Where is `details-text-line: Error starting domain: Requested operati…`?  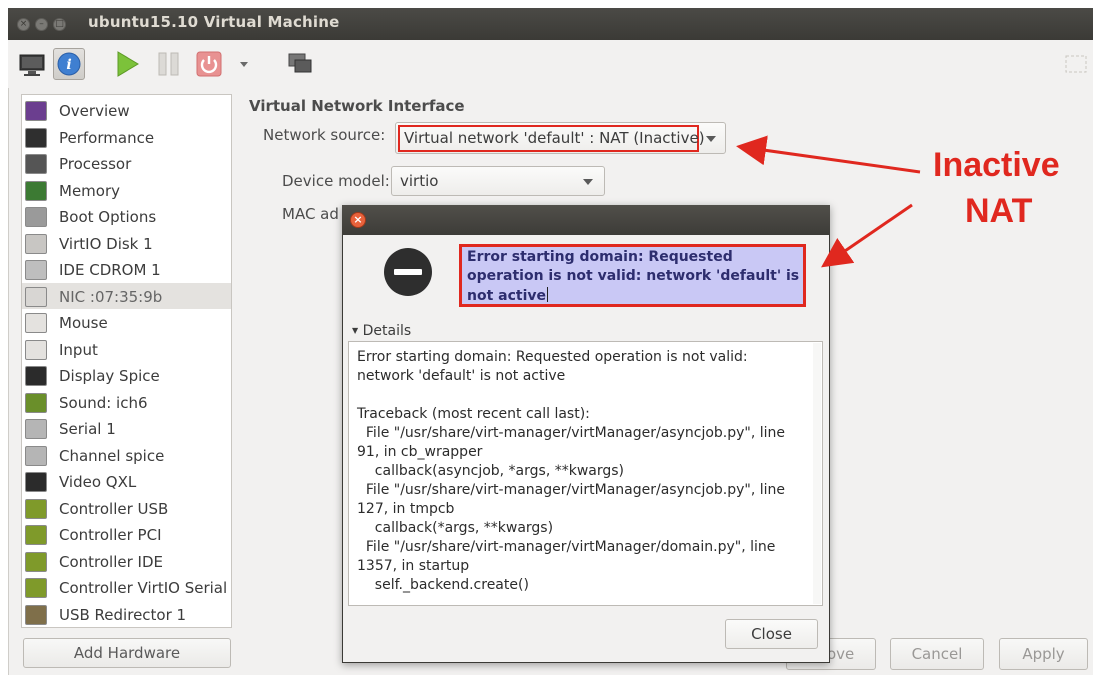 details-text-line: Error starting domain: Requested operati… is located at coordinates (552, 357).